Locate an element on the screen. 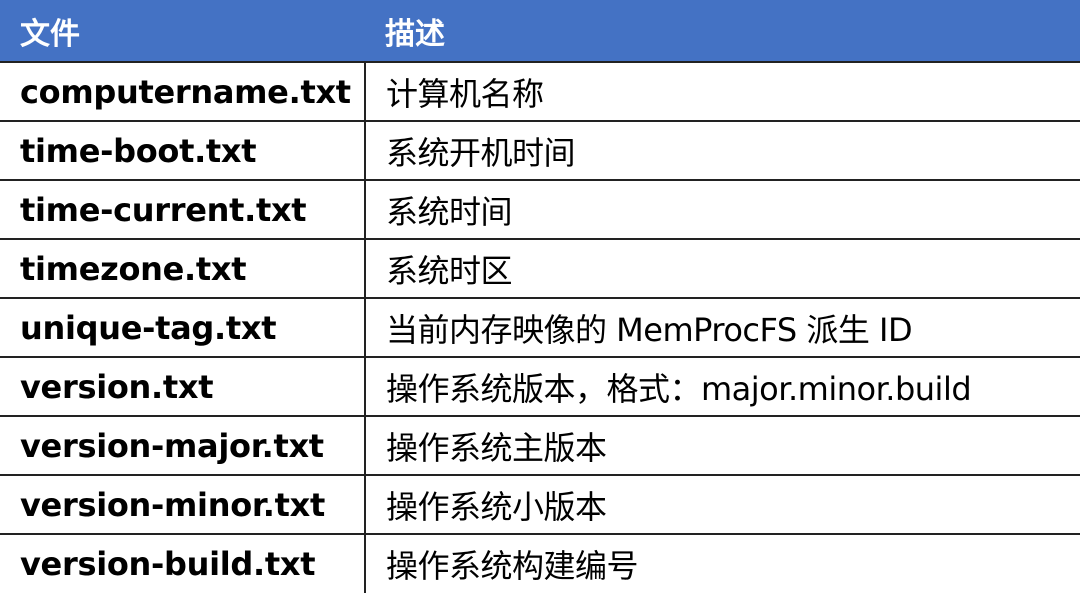 This screenshot has height=593, width=1080. file-name-cell: computername.txt is located at coordinates (183, 91).